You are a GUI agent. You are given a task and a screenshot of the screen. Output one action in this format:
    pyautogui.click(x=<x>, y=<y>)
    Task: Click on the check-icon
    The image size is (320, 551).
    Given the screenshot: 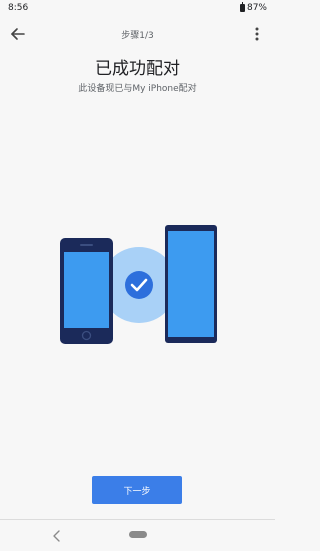 What is the action you would take?
    pyautogui.click(x=139, y=285)
    